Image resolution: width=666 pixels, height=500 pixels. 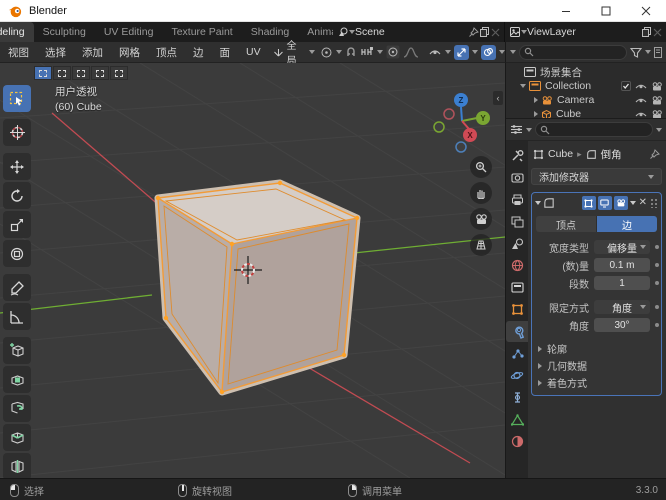 What do you see at coordinates (516, 129) in the screenshot?
I see `properties-editor-type-icon` at bounding box center [516, 129].